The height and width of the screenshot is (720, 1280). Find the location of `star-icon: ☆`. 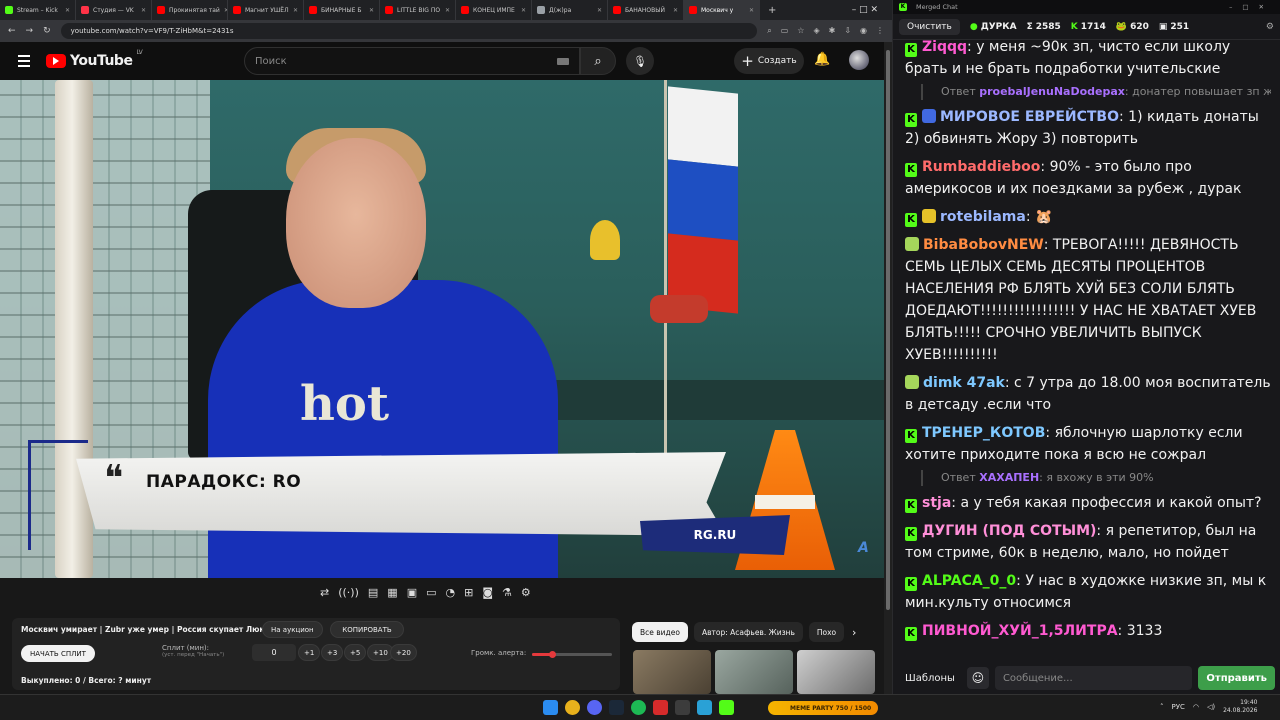

star-icon: ☆ is located at coordinates (800, 31).